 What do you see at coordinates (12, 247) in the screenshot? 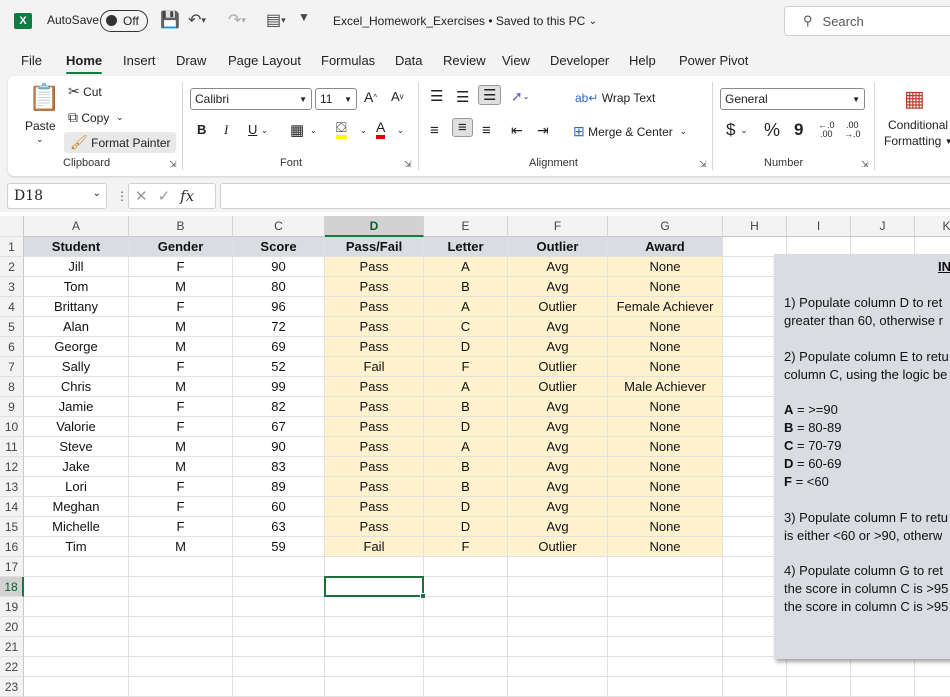
I see `row-header: 1` at bounding box center [12, 247].